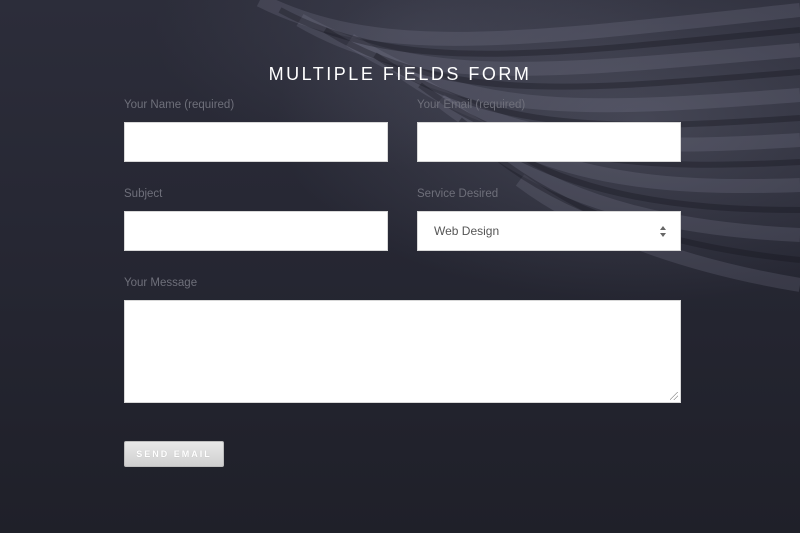 The image size is (800, 533). Describe the element at coordinates (467, 231) in the screenshot. I see `service-selected-value: Web Design` at that location.